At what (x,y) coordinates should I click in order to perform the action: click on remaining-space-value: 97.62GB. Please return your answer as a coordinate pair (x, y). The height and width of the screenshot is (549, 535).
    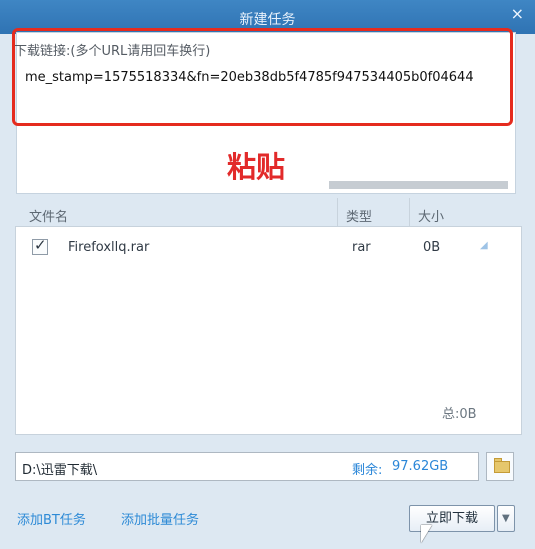
    Looking at the image, I should click on (420, 466).